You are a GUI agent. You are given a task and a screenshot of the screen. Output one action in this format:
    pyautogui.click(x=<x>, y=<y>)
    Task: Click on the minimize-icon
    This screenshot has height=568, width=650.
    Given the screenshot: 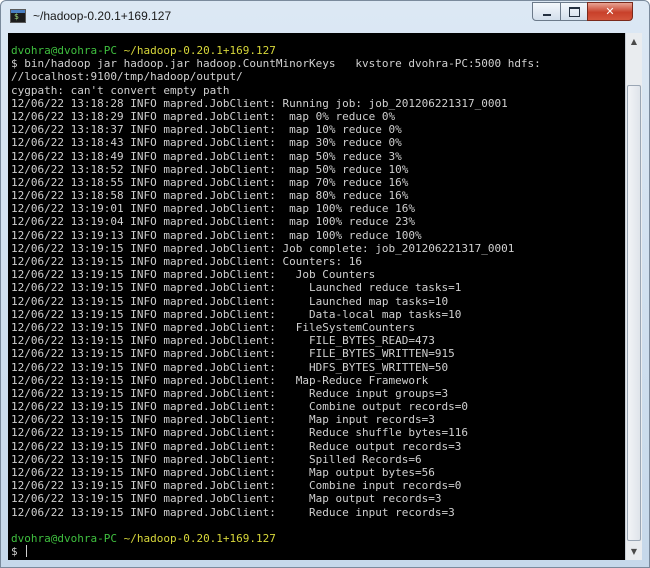 What is the action you would take?
    pyautogui.click(x=546, y=14)
    